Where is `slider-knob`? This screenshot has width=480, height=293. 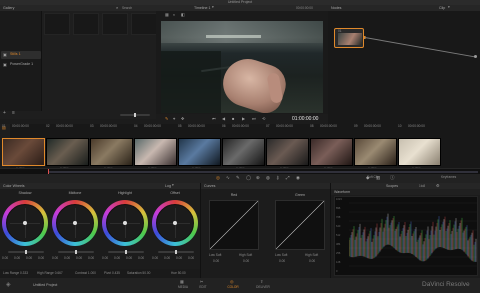
slider-knob is located at coordinates (135, 115).